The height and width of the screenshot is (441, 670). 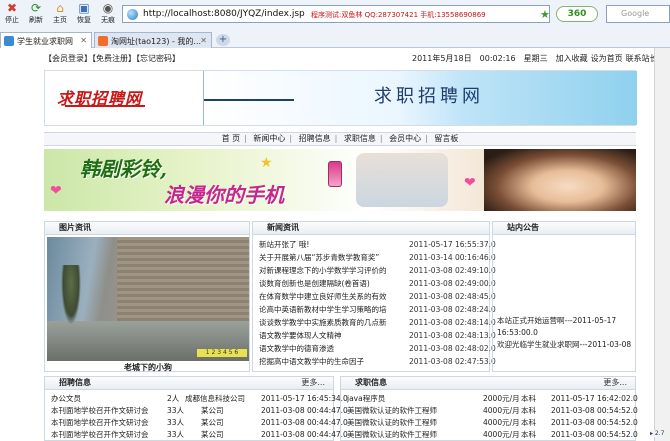 What do you see at coordinates (565, 321) in the screenshot?
I see `notice-item: 本站正式开始运营啊---2011-05-17` at bounding box center [565, 321].